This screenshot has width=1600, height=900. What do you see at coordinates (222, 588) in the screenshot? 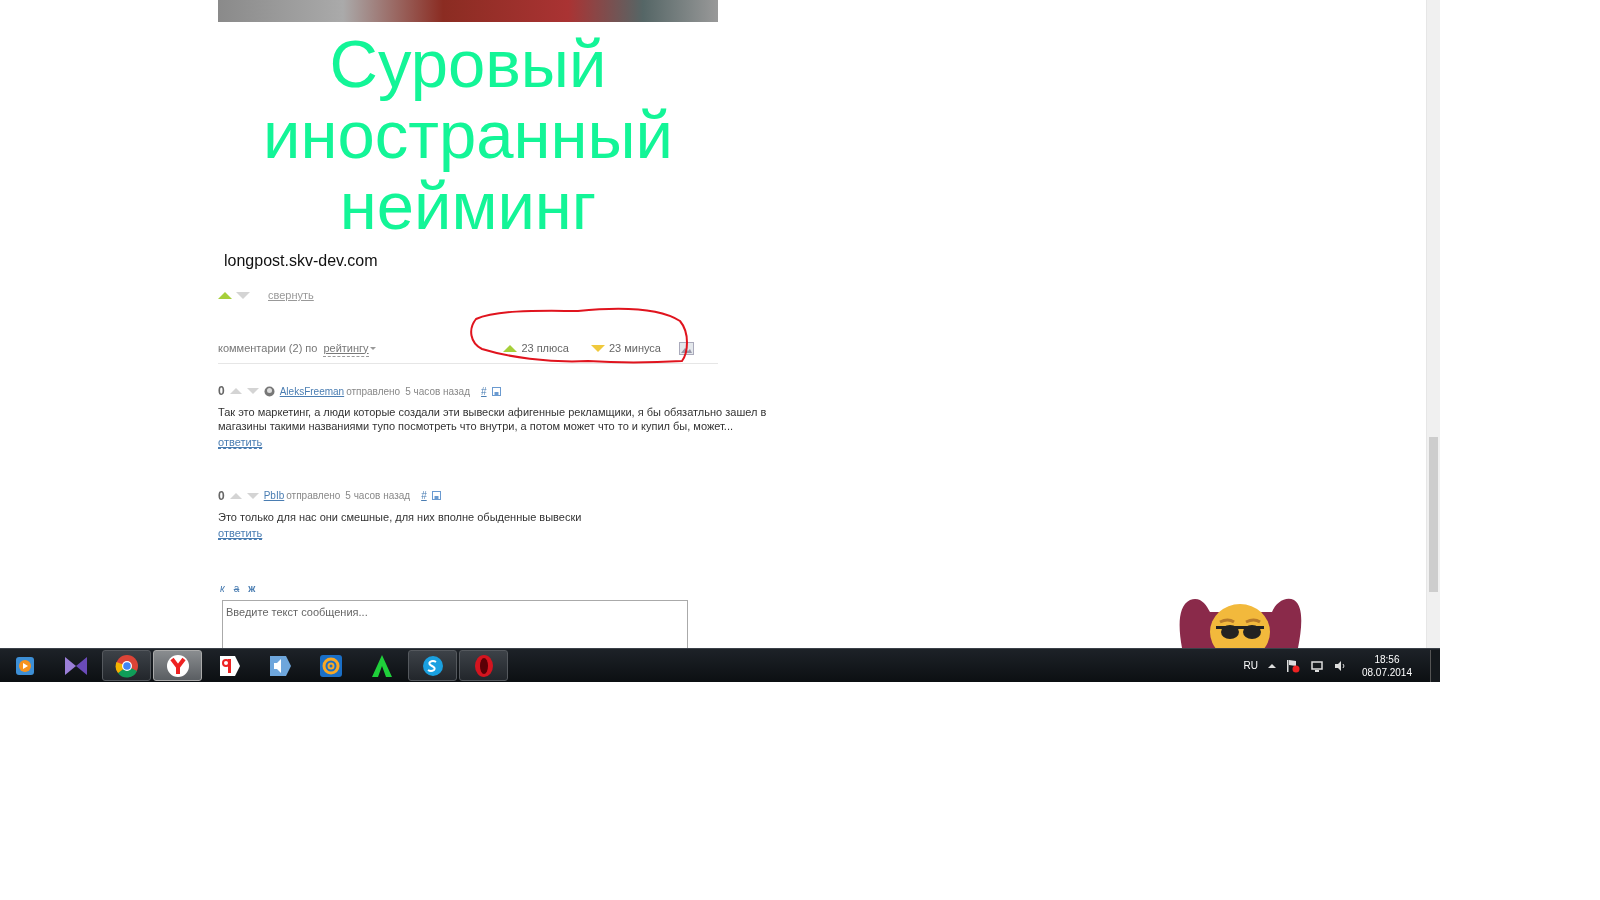
I see `italic-format-button: к` at bounding box center [222, 588].